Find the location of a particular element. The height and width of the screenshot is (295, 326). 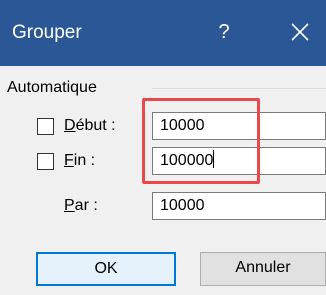

debut-label: Début : is located at coordinates (90, 126).